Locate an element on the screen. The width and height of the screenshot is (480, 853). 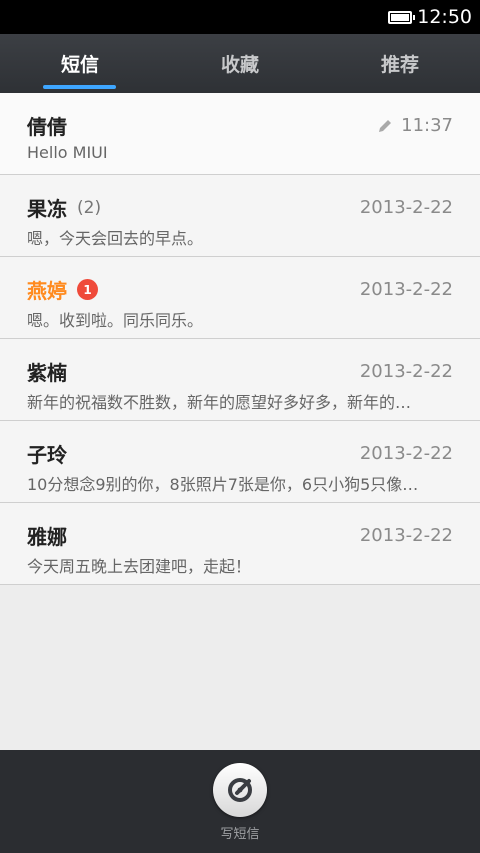
message-count: (2) is located at coordinates (89, 207).